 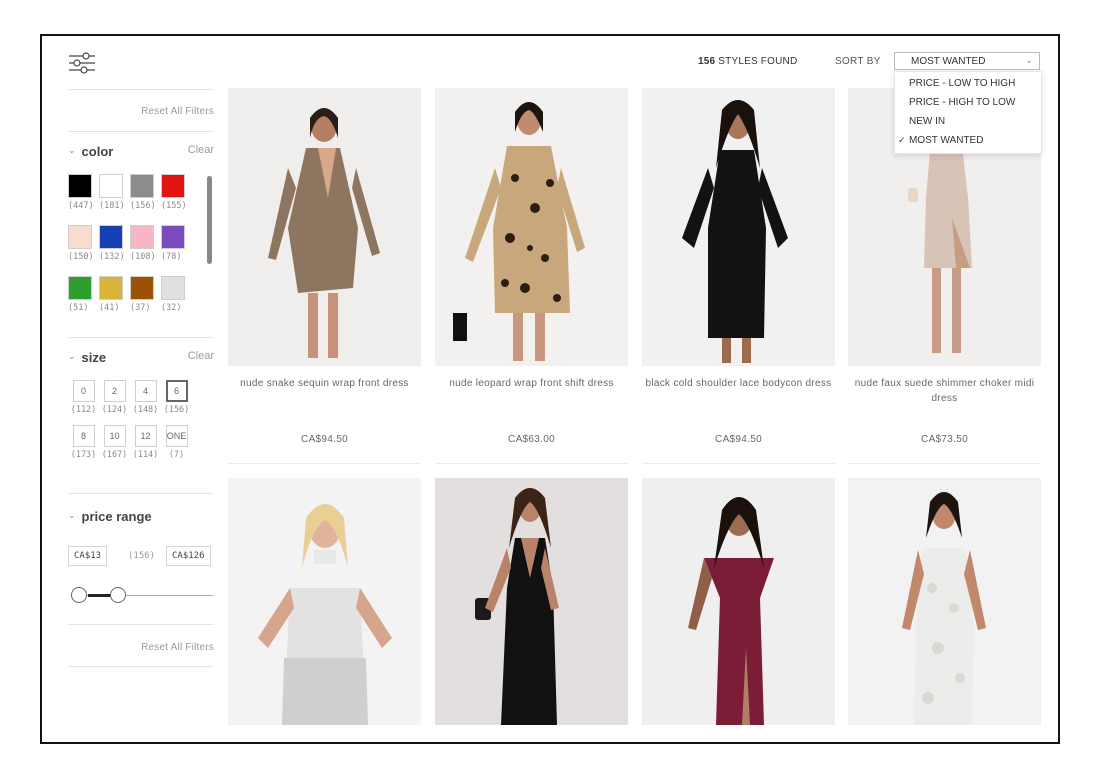 I want to click on color-swatch-nude: (150), so click(x=83, y=243).